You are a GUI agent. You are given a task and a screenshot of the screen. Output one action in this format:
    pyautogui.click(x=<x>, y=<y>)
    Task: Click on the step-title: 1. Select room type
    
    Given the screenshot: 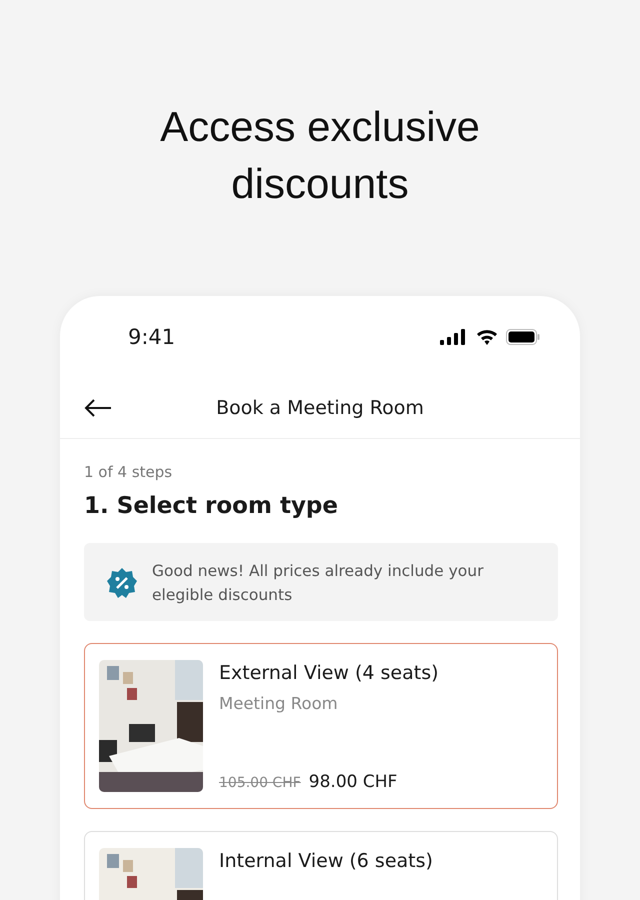 What is the action you would take?
    pyautogui.click(x=211, y=506)
    